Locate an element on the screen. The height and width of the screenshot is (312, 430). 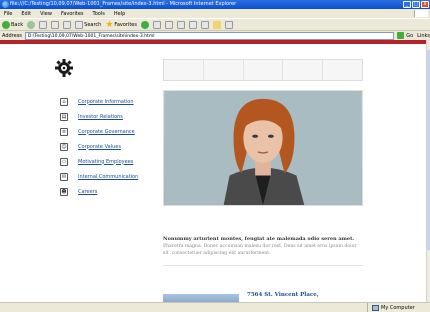
go-label: Go is located at coordinates (410, 35).